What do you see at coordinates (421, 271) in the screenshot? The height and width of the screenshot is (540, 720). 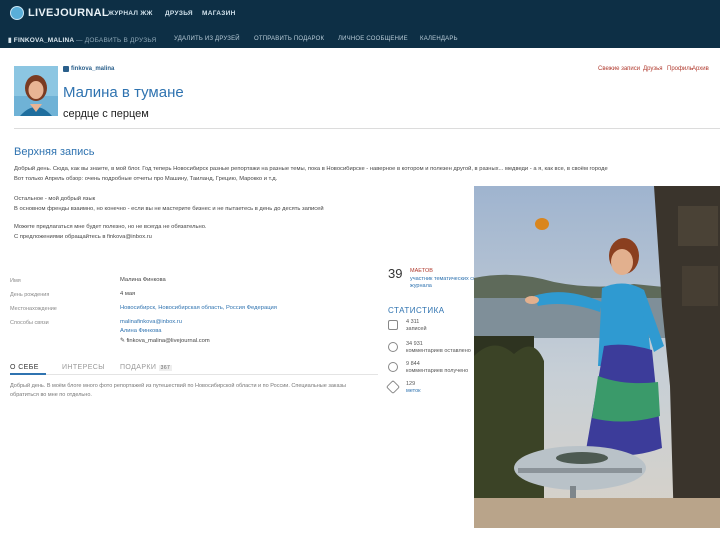 I see `membership-unit: МАЕТОВ` at bounding box center [421, 271].